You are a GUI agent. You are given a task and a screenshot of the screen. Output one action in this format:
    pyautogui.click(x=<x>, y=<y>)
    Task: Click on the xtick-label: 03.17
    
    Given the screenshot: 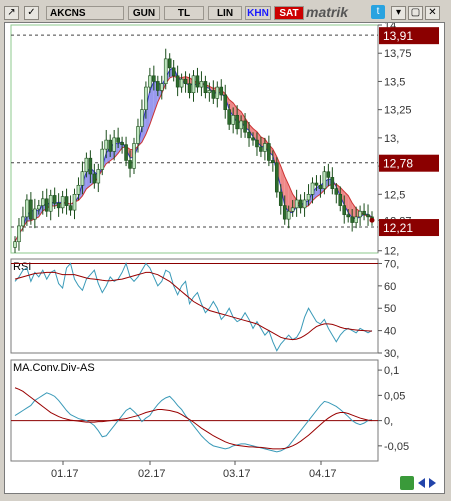 What is the action you would take?
    pyautogui.click(x=237, y=474)
    